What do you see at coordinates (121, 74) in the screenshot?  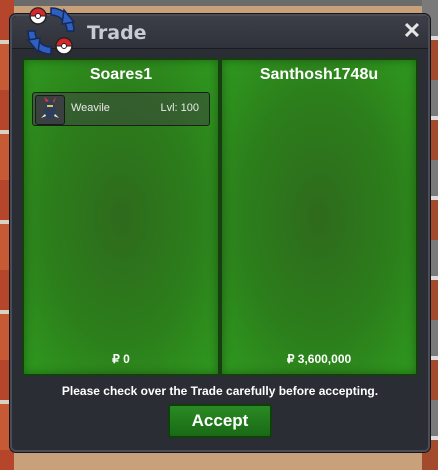 I see `left-player-name: Soares1` at bounding box center [121, 74].